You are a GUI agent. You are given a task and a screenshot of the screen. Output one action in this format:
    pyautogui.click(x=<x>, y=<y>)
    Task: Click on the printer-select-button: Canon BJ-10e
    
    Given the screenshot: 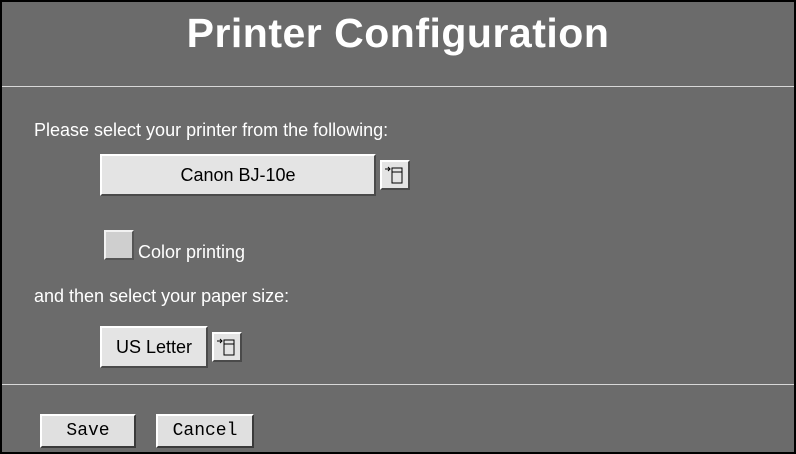 What is the action you would take?
    pyautogui.click(x=238, y=175)
    